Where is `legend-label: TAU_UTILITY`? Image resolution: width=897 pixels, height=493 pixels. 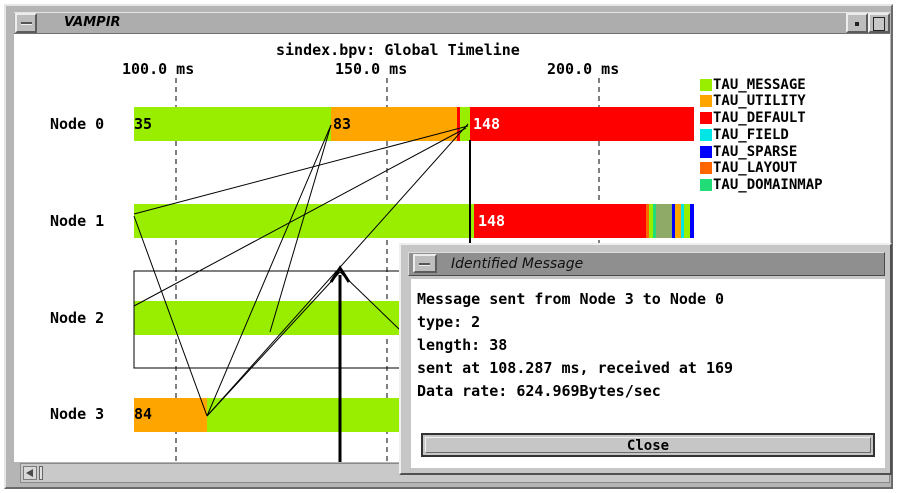
legend-label: TAU_UTILITY is located at coordinates (759, 101).